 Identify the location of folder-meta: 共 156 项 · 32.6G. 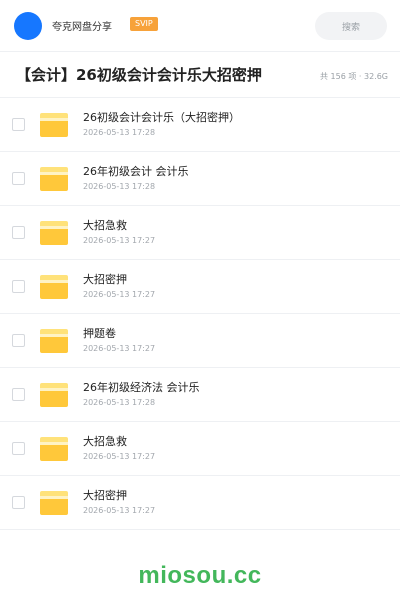
(354, 76).